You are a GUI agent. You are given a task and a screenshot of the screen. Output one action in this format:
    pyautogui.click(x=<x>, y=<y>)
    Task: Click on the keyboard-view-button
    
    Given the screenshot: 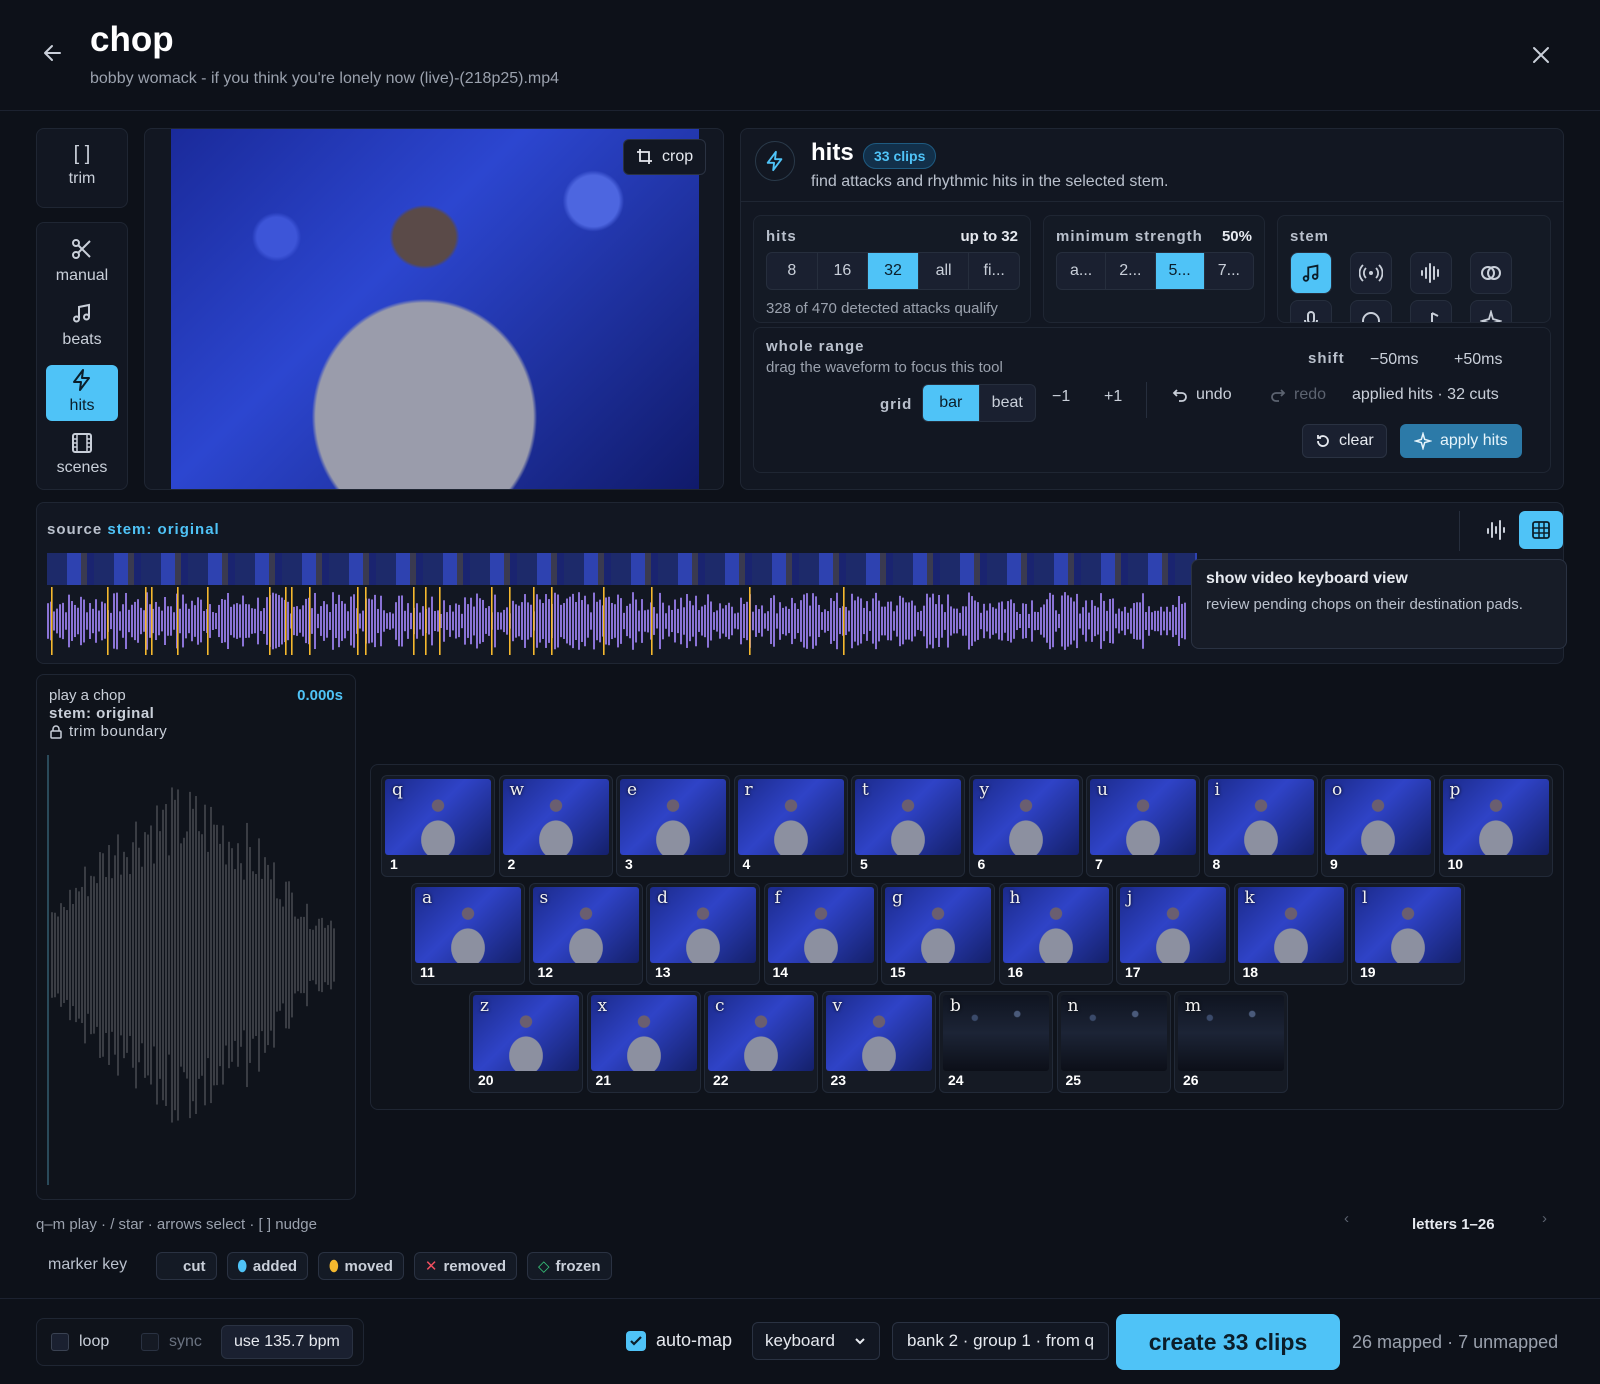 What is the action you would take?
    pyautogui.click(x=1541, y=530)
    